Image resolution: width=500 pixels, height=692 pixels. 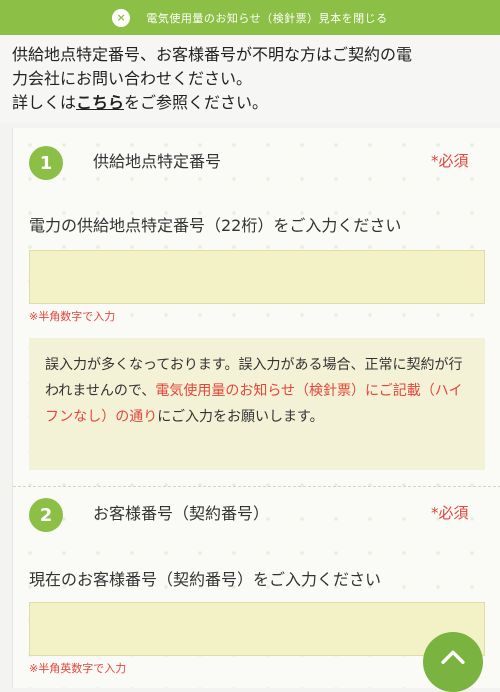 I want to click on customer-number-input, so click(x=257, y=629).